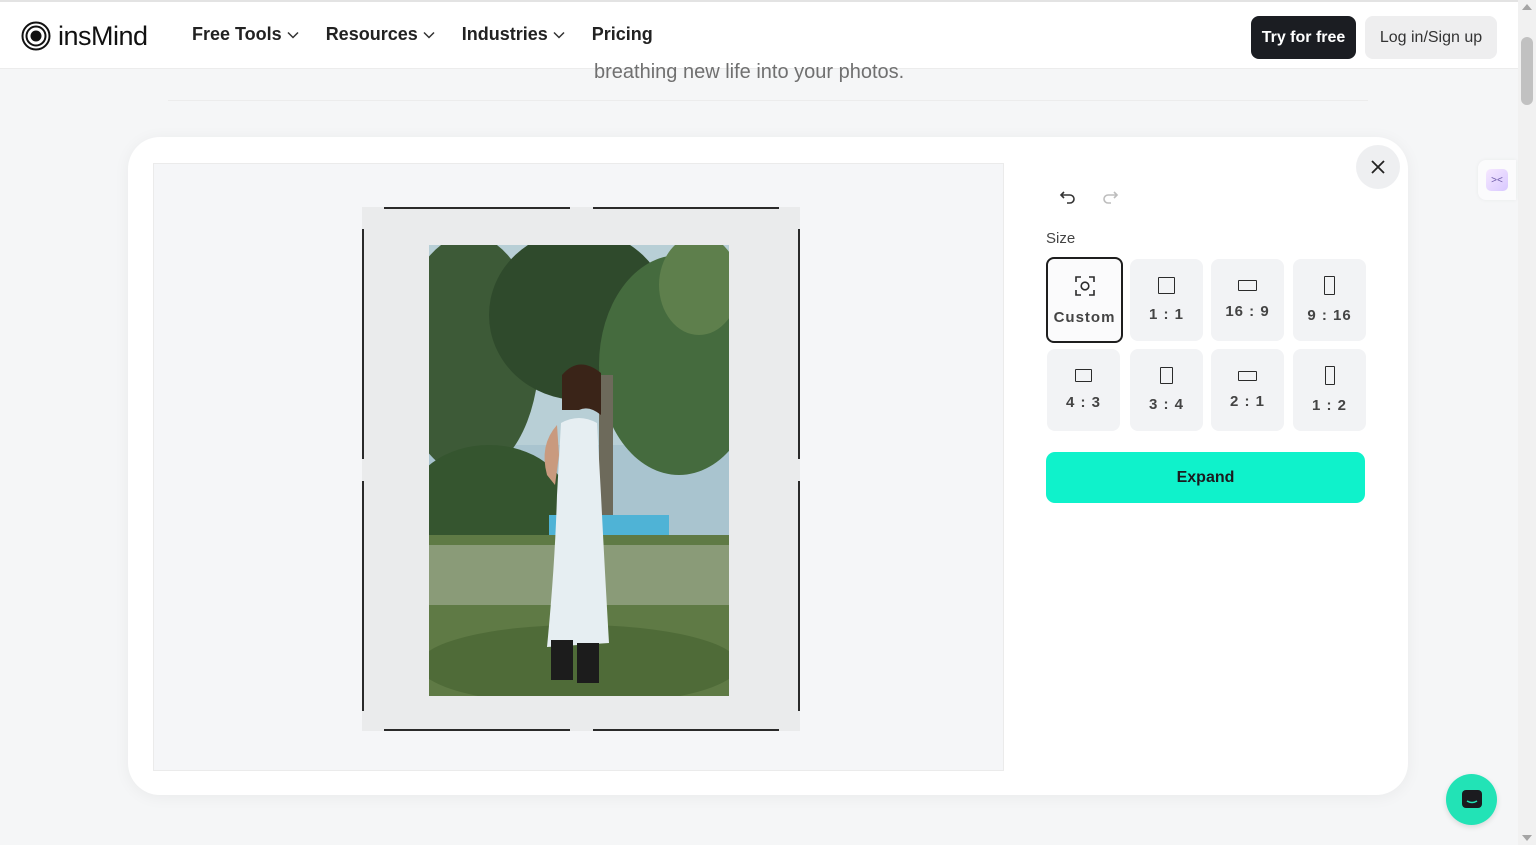 Image resolution: width=1536 pixels, height=845 pixels. I want to click on size-option-label: 2 : 1, so click(1247, 401).